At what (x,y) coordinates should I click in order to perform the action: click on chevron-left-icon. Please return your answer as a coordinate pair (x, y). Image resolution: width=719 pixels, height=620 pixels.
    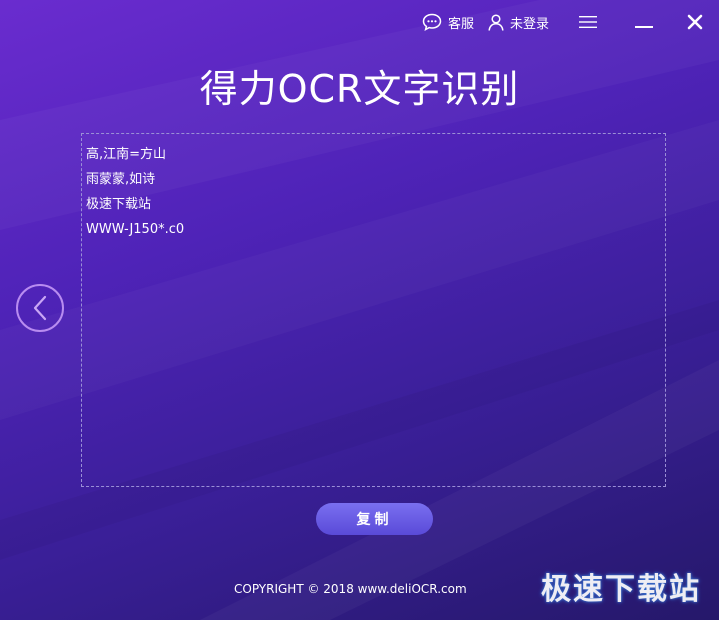
    Looking at the image, I should click on (40, 308).